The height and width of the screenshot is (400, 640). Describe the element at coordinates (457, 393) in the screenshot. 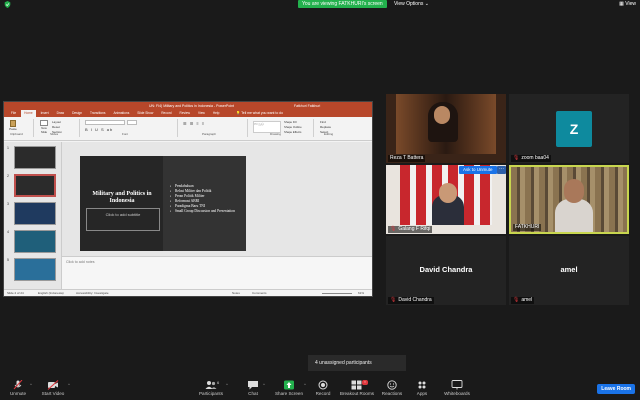

I see `whiteboards-label: Whiteboards` at that location.